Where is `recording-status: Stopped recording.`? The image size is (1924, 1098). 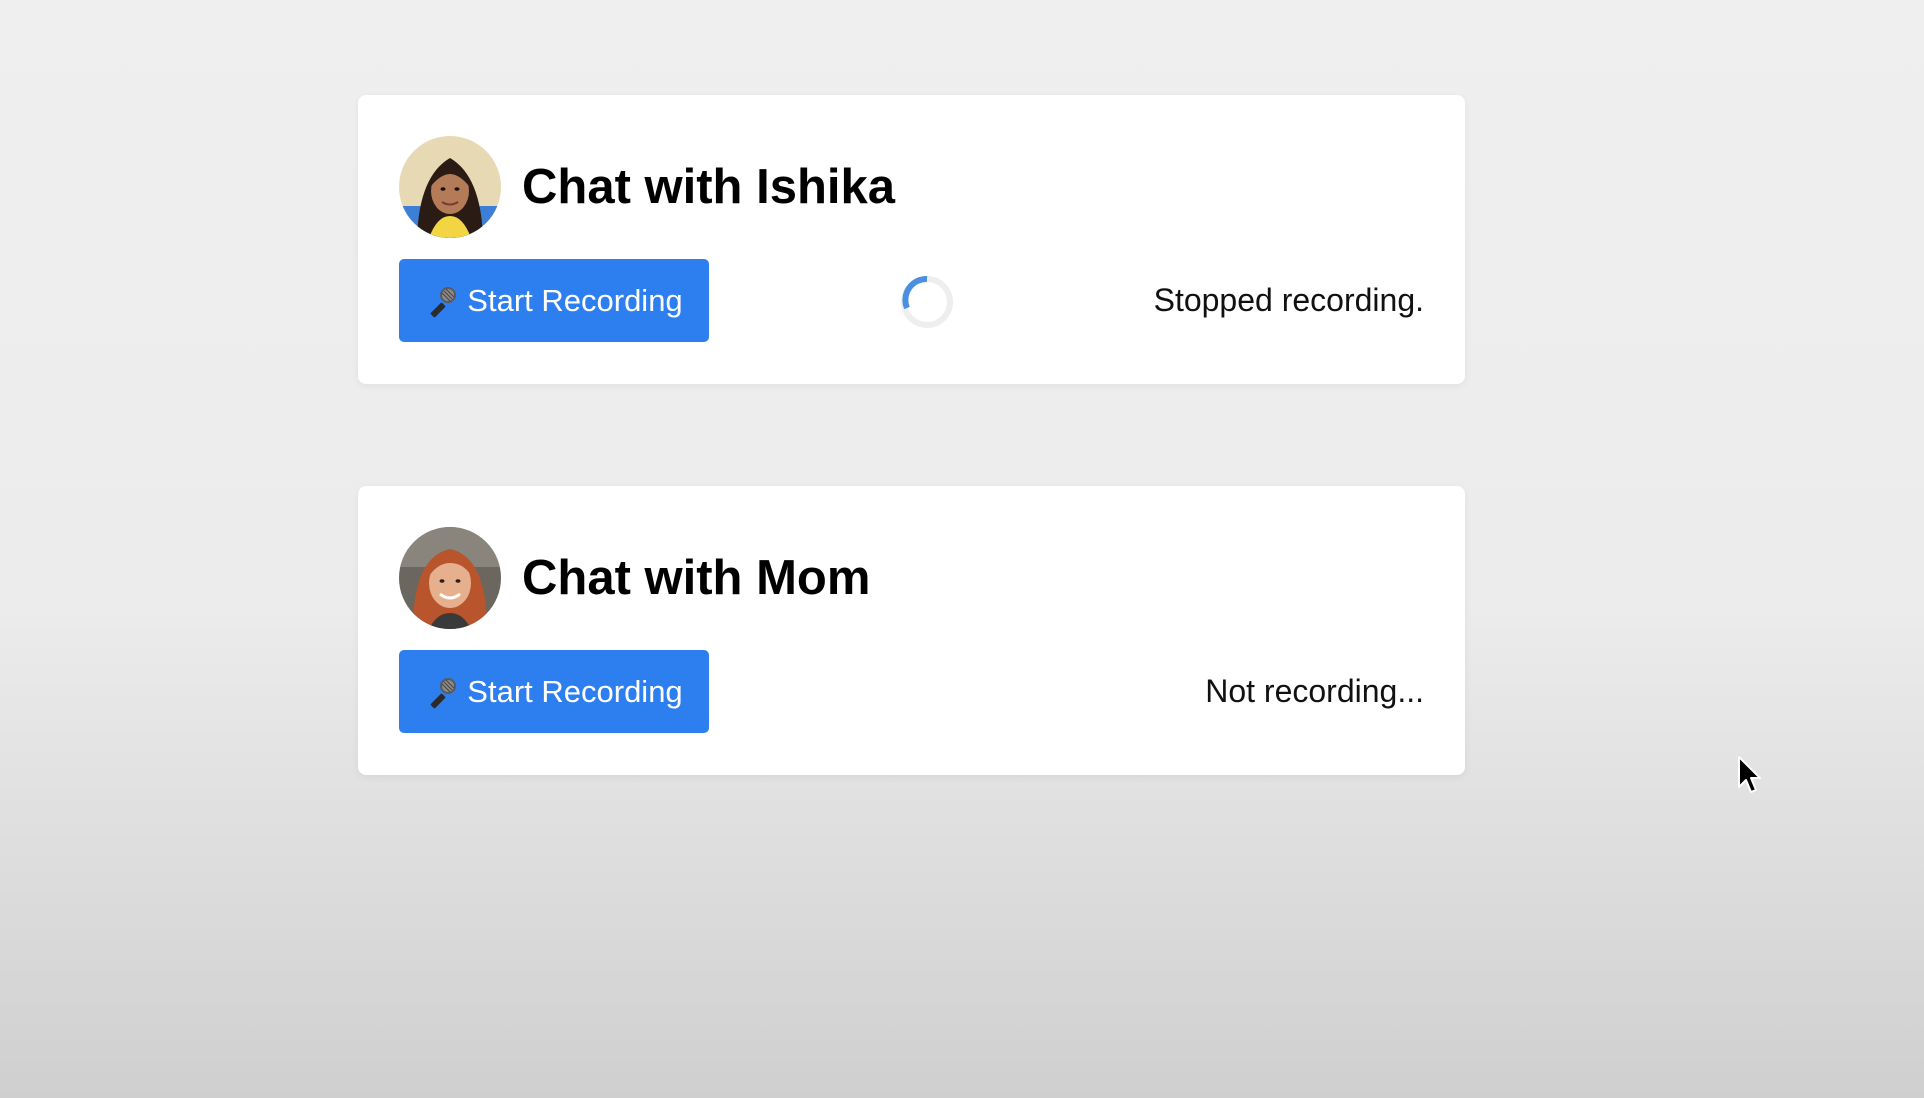
recording-status: Stopped recording. is located at coordinates (1288, 300).